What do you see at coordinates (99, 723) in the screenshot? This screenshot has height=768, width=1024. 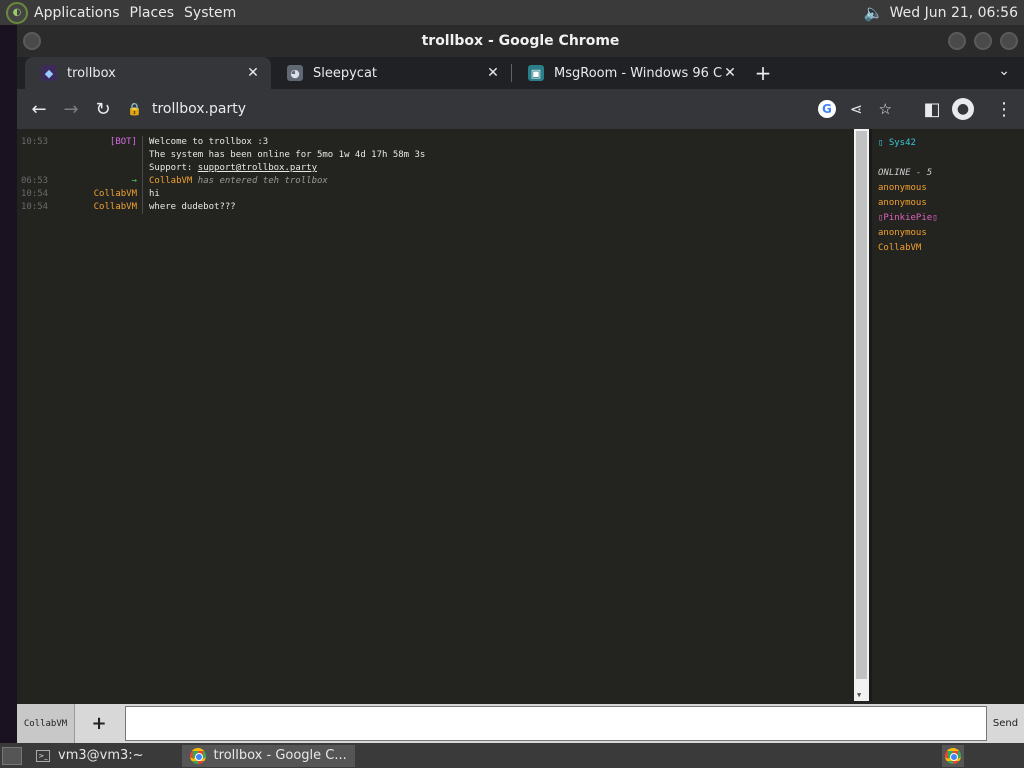 I see `plus-button: +` at bounding box center [99, 723].